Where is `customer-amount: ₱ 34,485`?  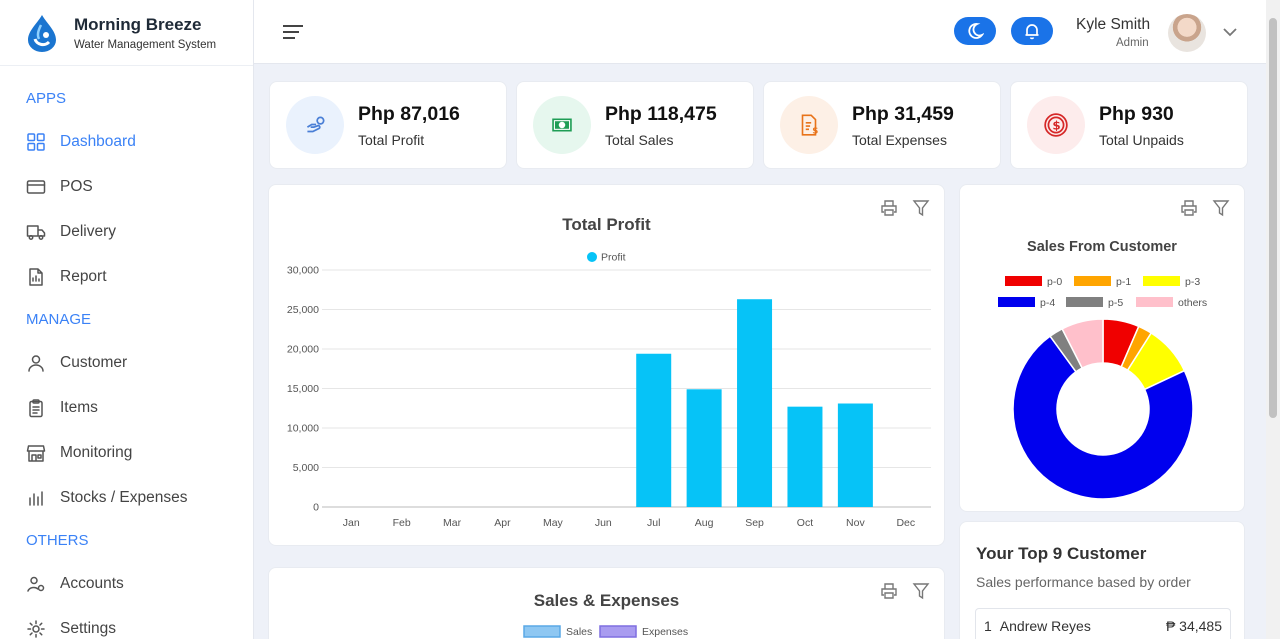
customer-amount: ₱ 34,485 is located at coordinates (1193, 625).